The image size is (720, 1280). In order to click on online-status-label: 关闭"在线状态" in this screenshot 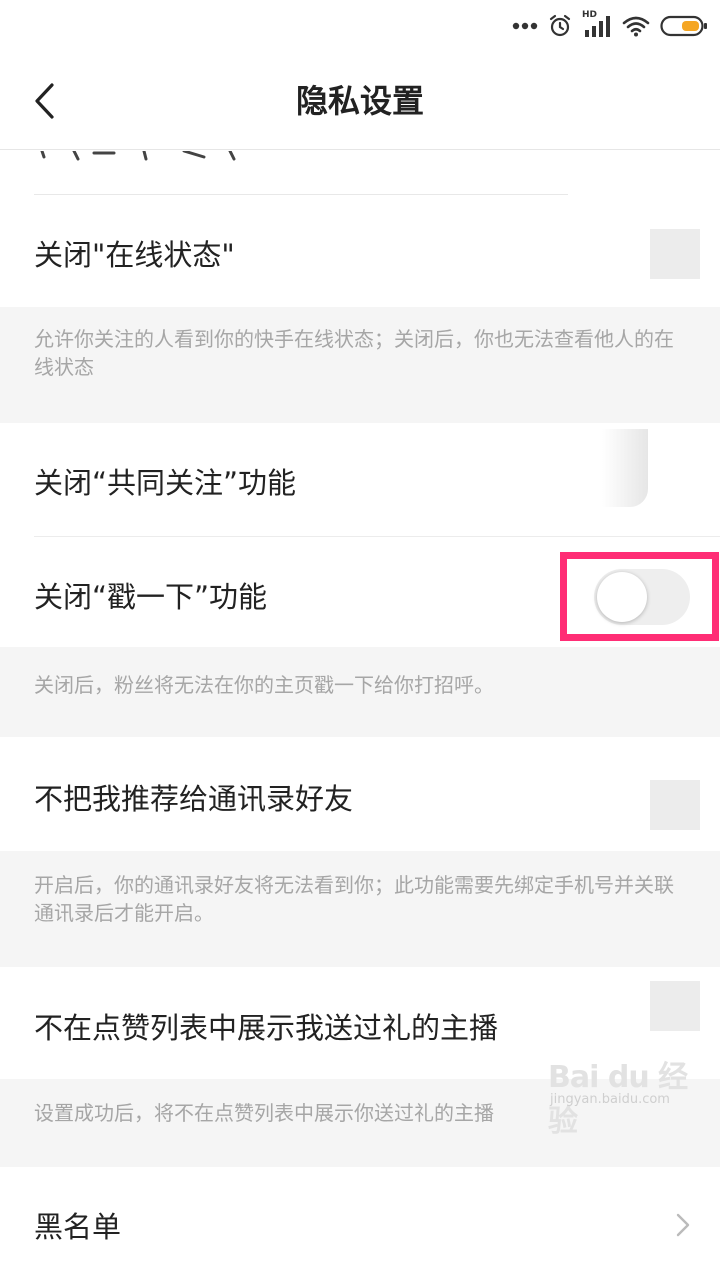, I will do `click(134, 255)`.